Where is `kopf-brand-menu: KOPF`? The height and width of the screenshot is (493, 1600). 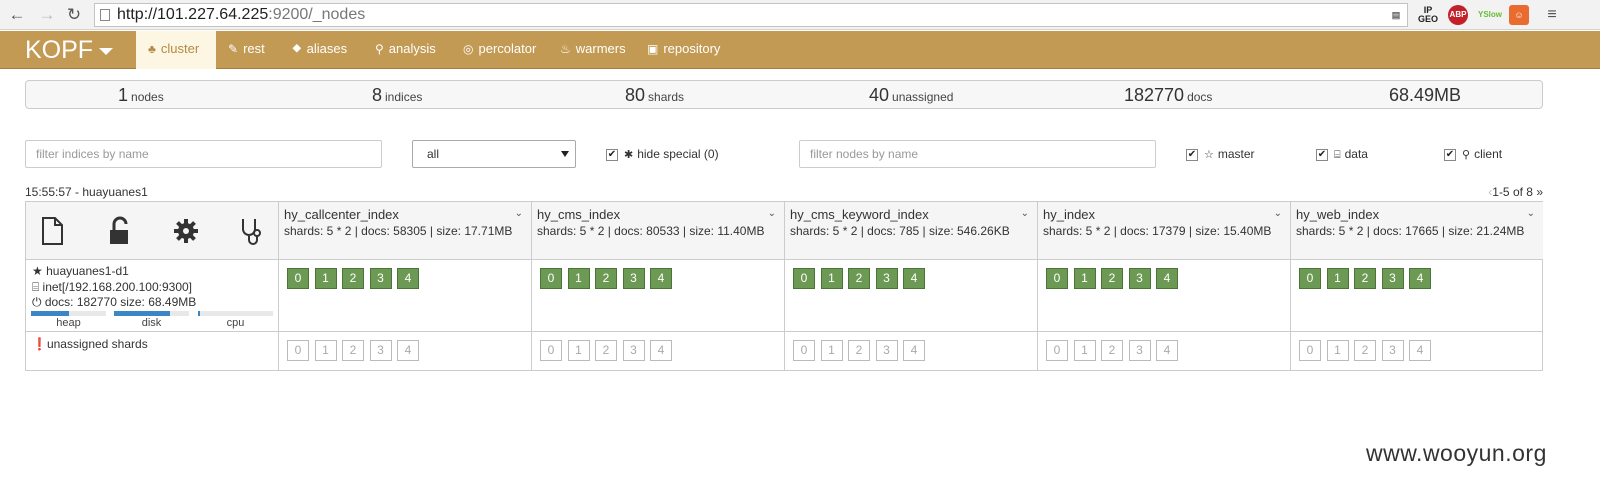 kopf-brand-menu: KOPF is located at coordinates (69, 50).